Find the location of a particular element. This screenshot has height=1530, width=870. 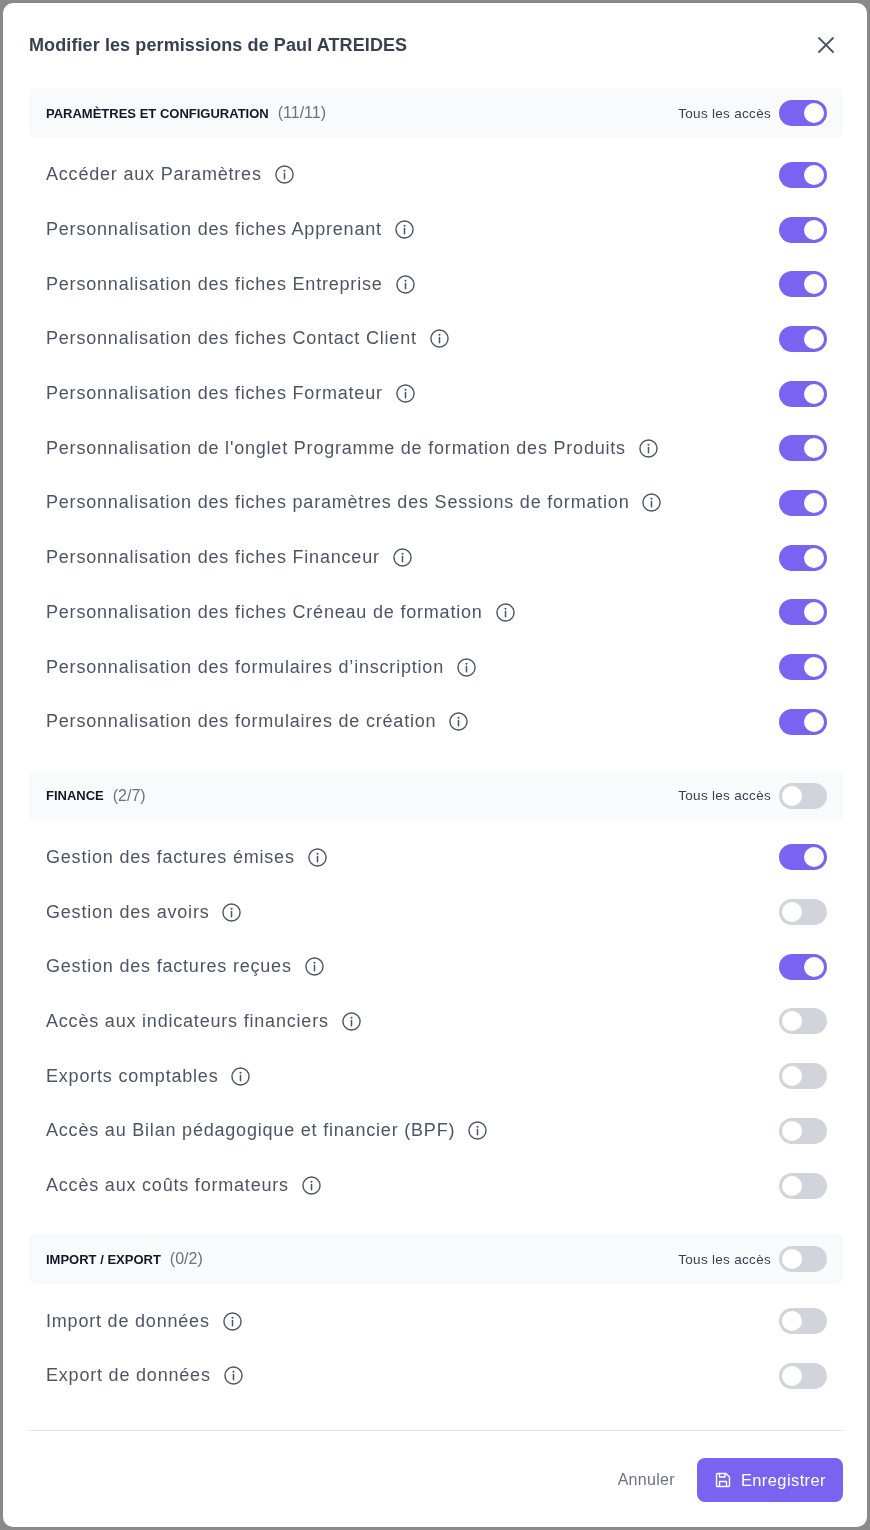

permission-label: Personnalisation de l'onglet Programme de formation des Produits is located at coordinates (336, 448).